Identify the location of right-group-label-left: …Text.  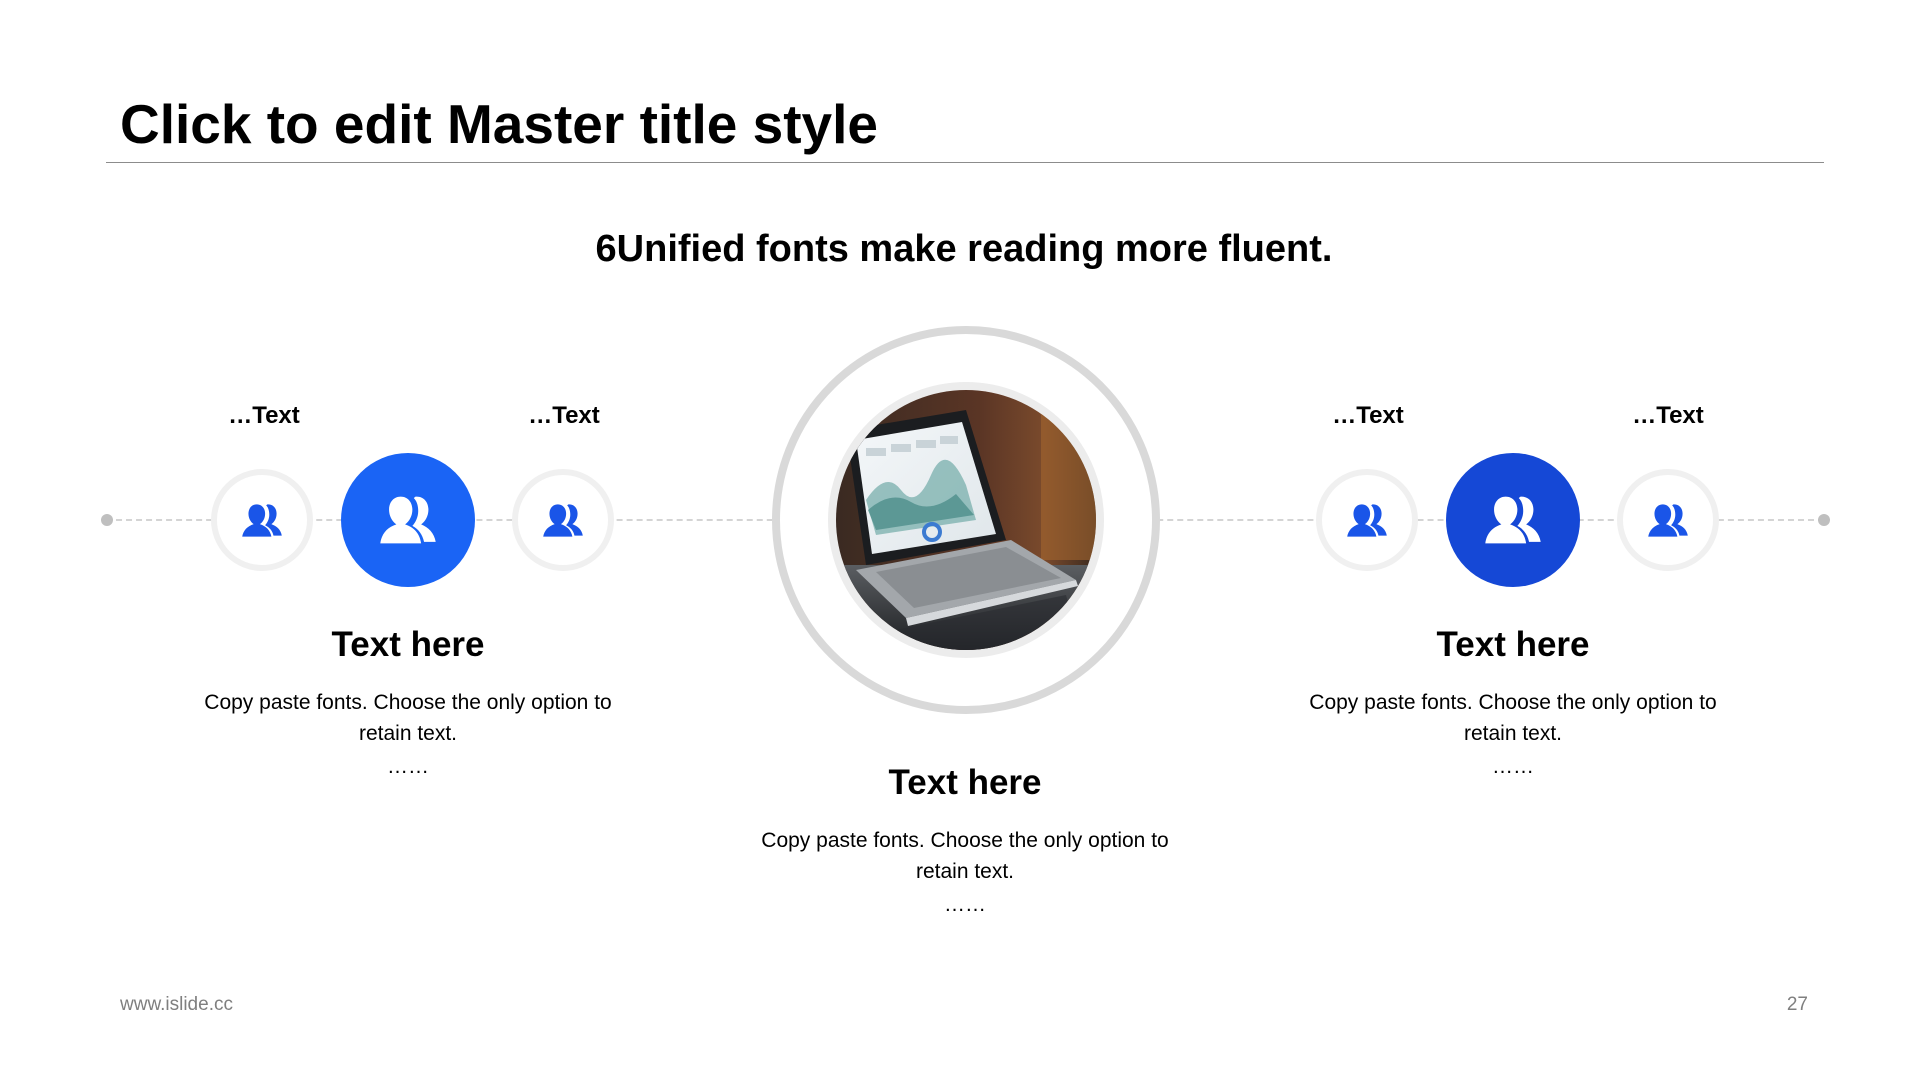
(1368, 416).